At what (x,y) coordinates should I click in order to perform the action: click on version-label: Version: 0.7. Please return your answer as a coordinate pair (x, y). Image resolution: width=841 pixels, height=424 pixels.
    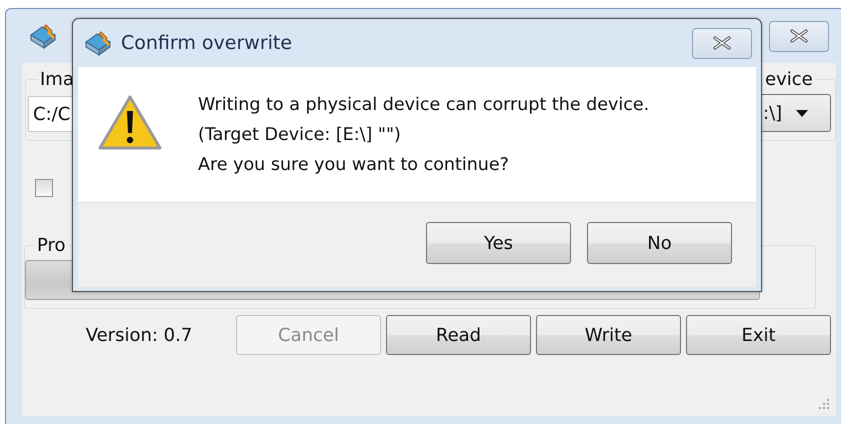
    Looking at the image, I should click on (139, 335).